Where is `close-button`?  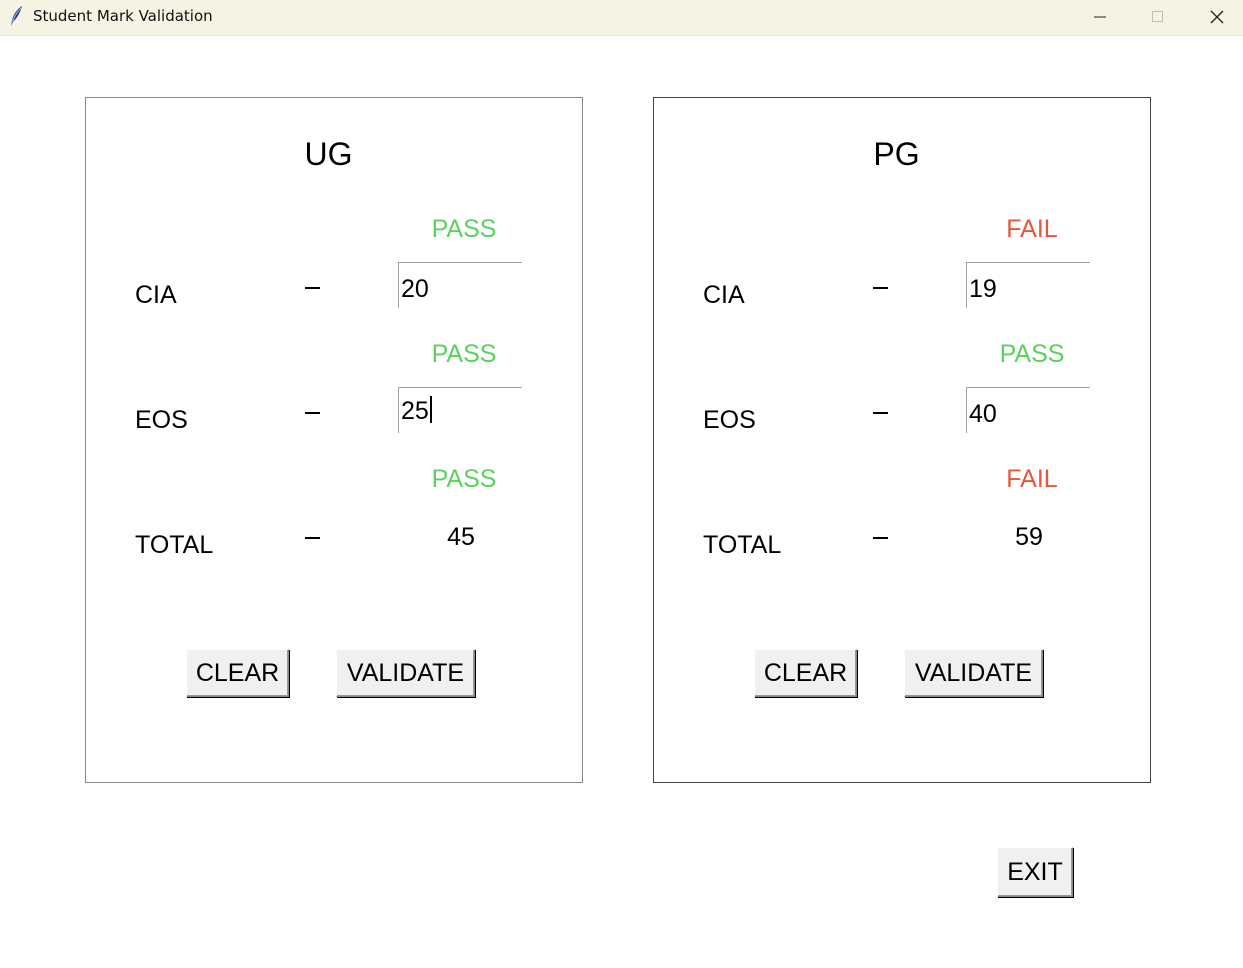 close-button is located at coordinates (1215, 16).